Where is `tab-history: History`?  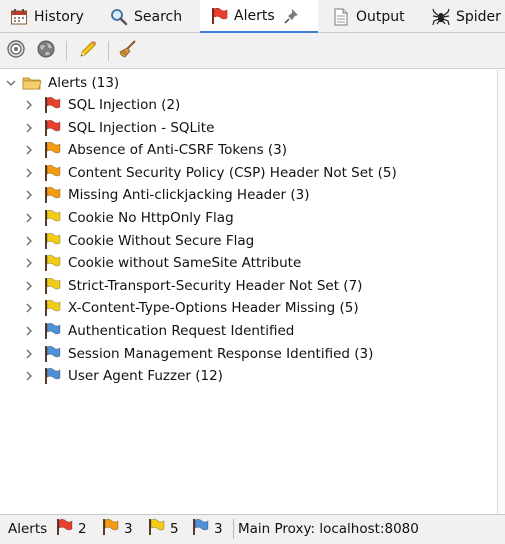 tab-history: History is located at coordinates (49, 16).